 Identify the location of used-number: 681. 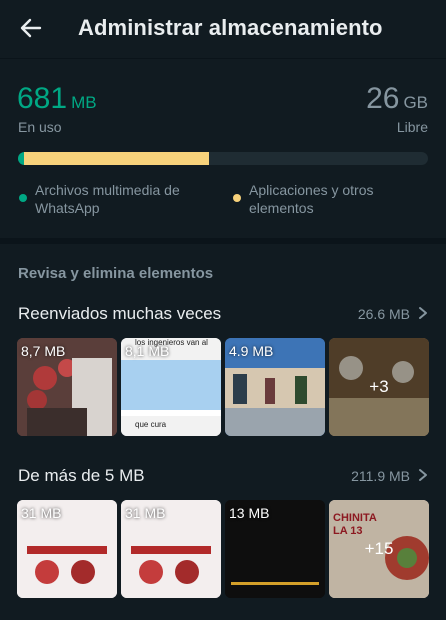
(42, 98).